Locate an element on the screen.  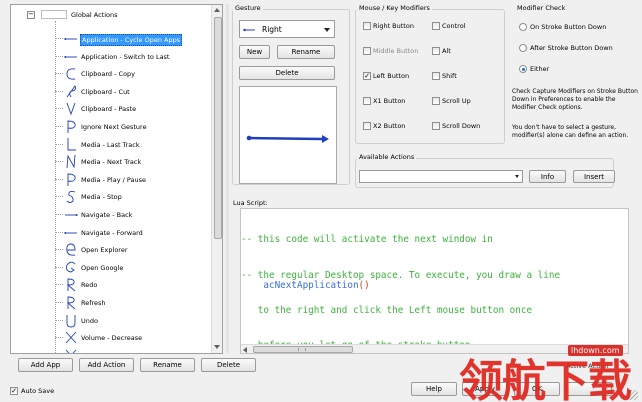
tree-item: Clipboard - Copy is located at coordinates (111, 73).